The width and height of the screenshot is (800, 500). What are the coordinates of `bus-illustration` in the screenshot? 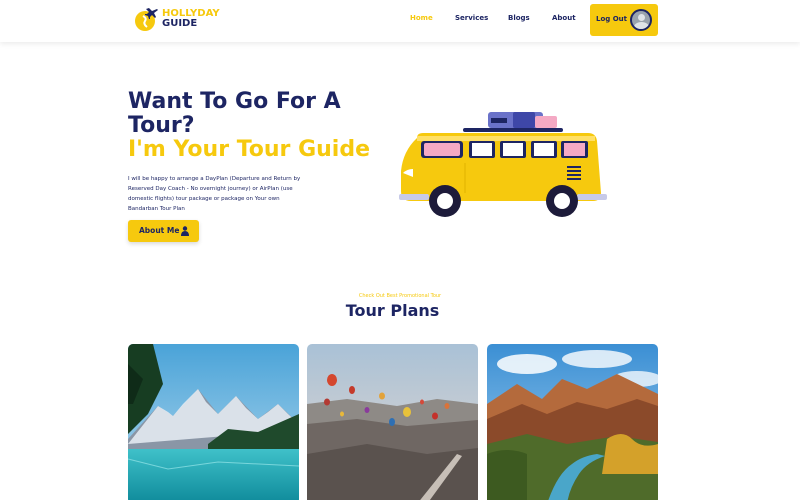 It's located at (503, 164).